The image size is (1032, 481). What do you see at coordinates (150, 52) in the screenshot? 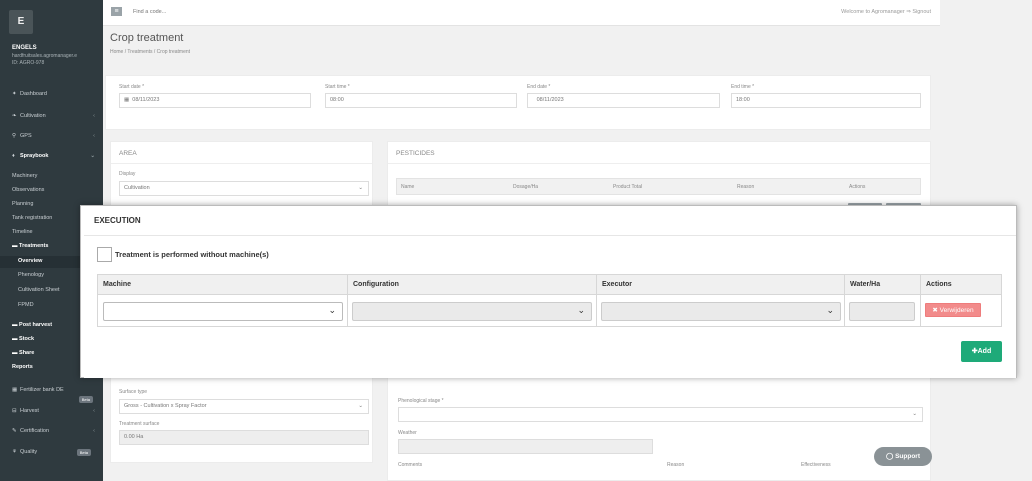
I see `breadcrumb: Home / Treatments / Crop treatment` at bounding box center [150, 52].